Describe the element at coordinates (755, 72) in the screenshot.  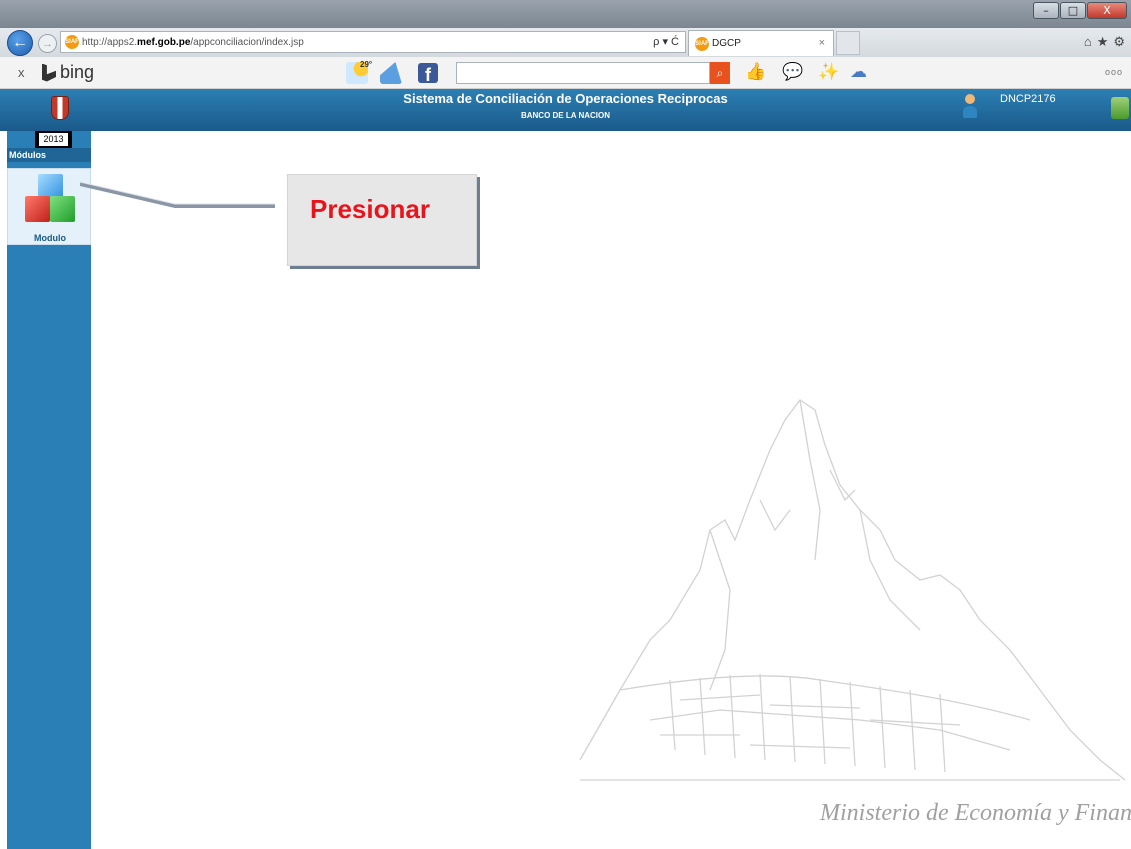
I see `like-icon: 👍` at that location.